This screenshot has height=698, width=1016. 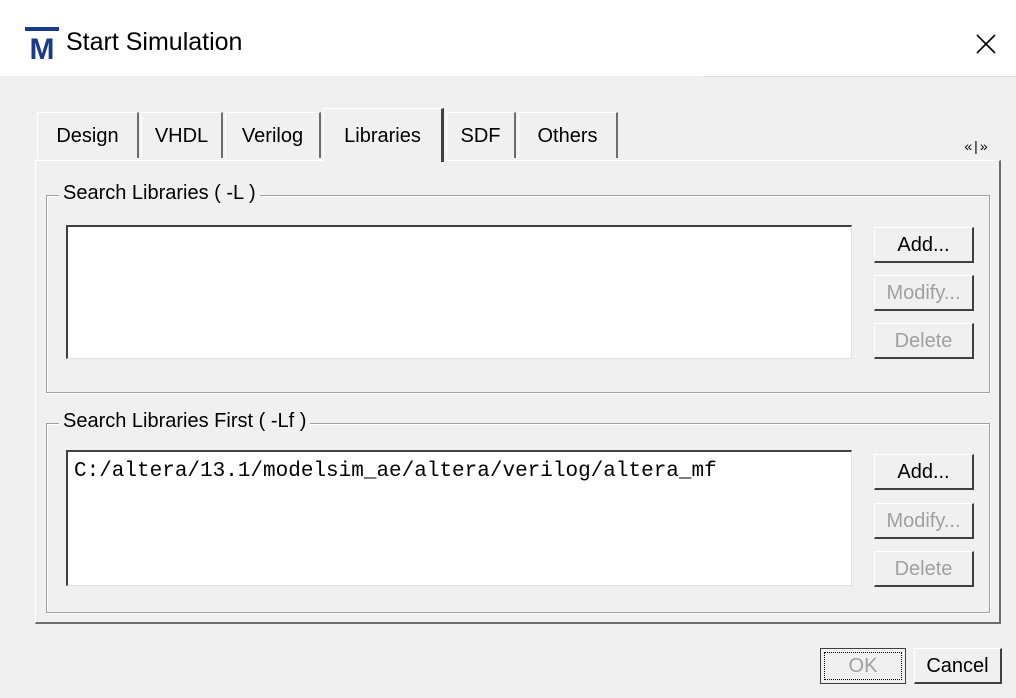 What do you see at coordinates (481, 135) in the screenshot?
I see `tab-sdf: SDF` at bounding box center [481, 135].